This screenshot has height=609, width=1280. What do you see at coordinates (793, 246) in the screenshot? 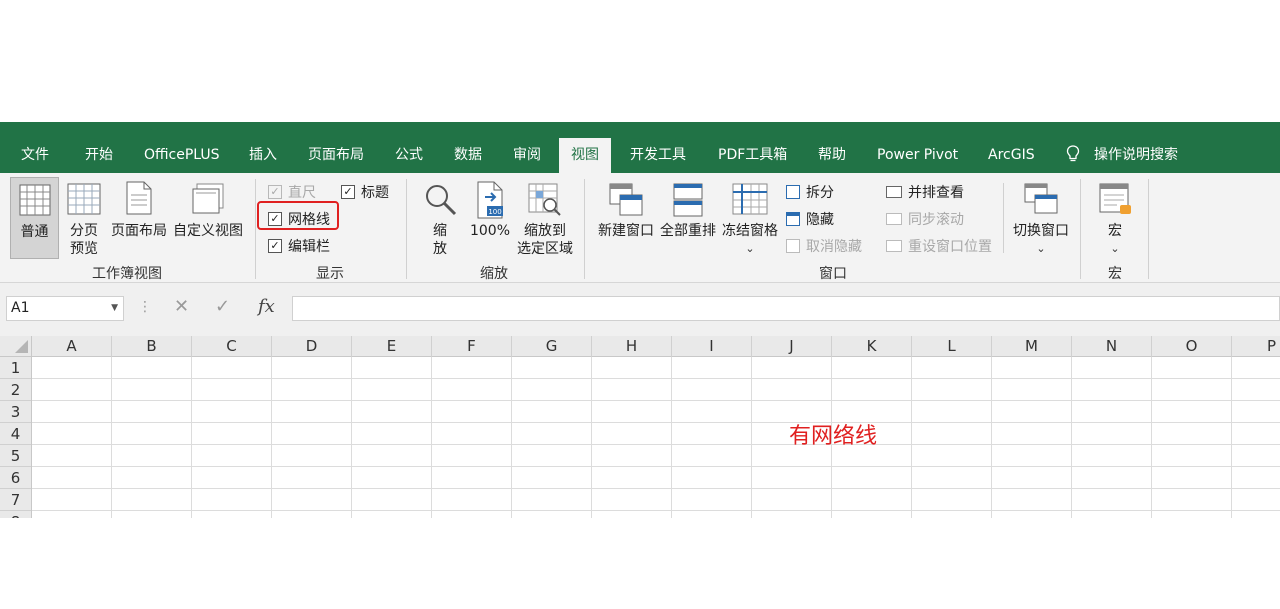
I see `unhide-icon` at bounding box center [793, 246].